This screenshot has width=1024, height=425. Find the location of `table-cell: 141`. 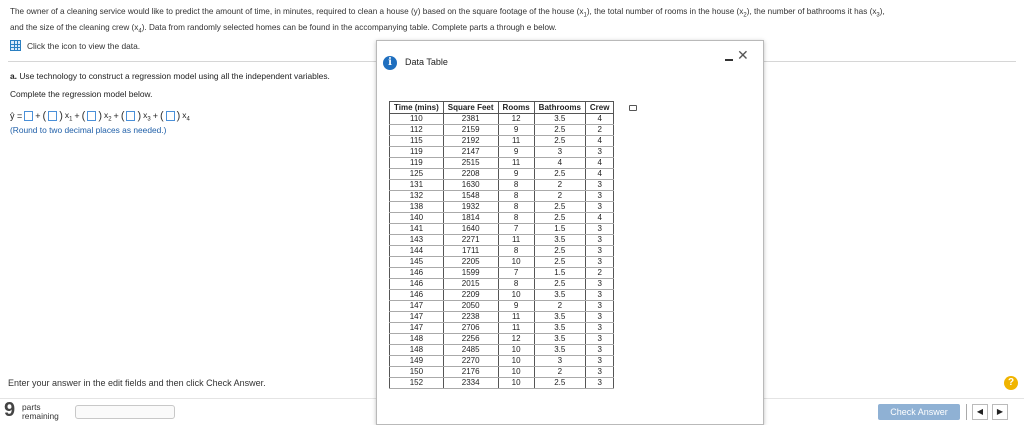

table-cell: 141 is located at coordinates (416, 229).